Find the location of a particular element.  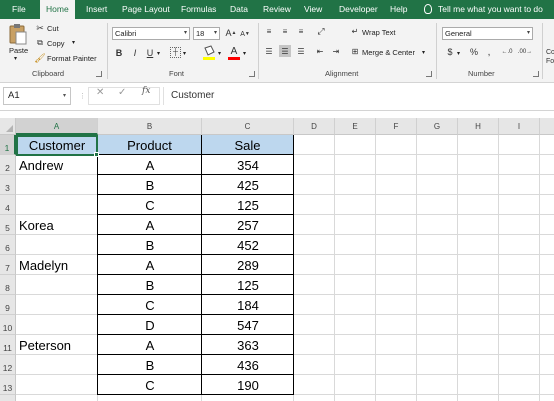

formula-input: Customer is located at coordinates (358, 96).